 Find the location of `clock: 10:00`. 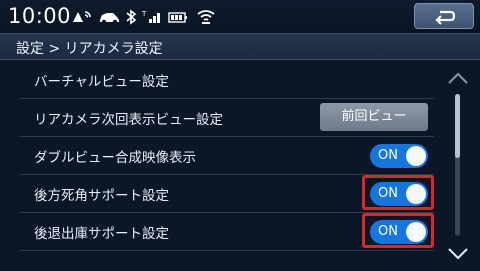

clock: 10:00 is located at coordinates (40, 16).